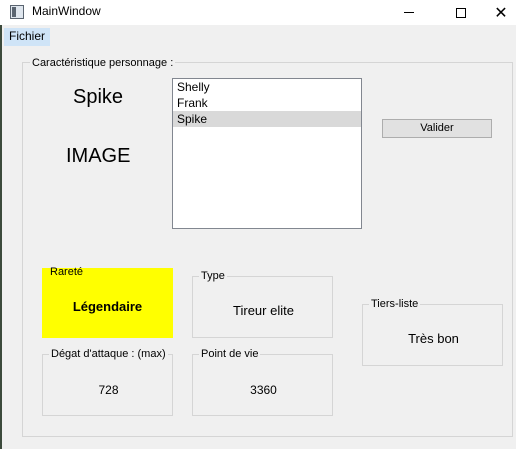 The width and height of the screenshot is (516, 449). Describe the element at coordinates (107, 306) in the screenshot. I see `rarity-value: Légendaire` at that location.